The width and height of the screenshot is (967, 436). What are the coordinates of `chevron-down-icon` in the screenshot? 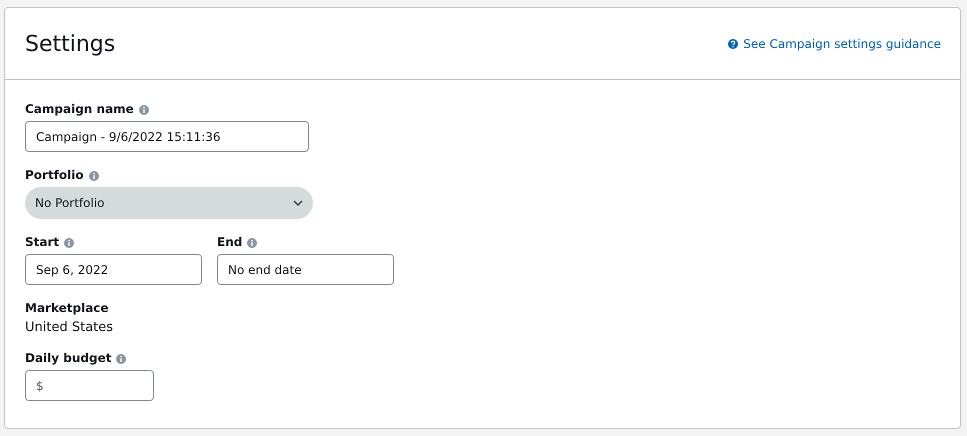 It's located at (298, 203).